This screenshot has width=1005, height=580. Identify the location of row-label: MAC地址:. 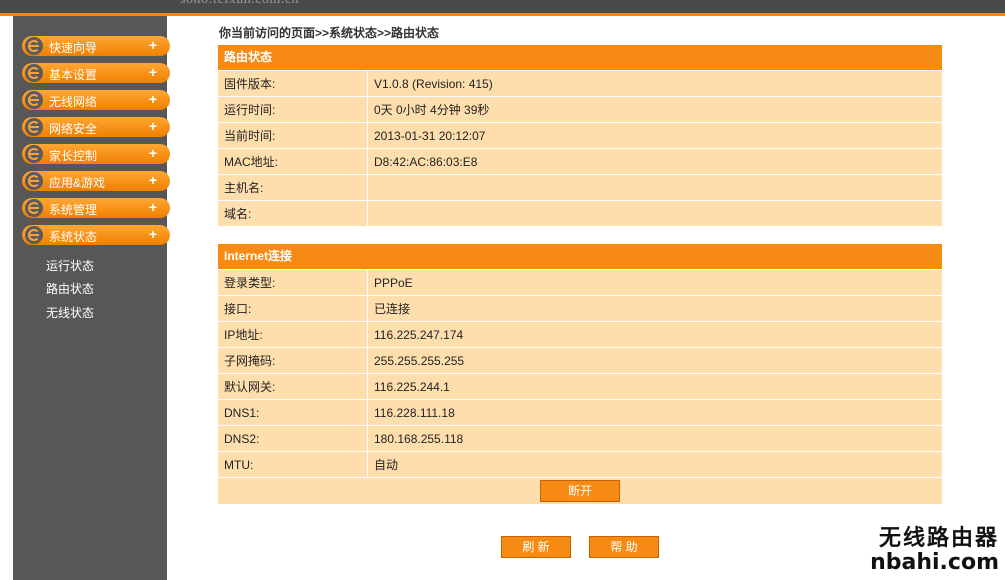
(293, 161).